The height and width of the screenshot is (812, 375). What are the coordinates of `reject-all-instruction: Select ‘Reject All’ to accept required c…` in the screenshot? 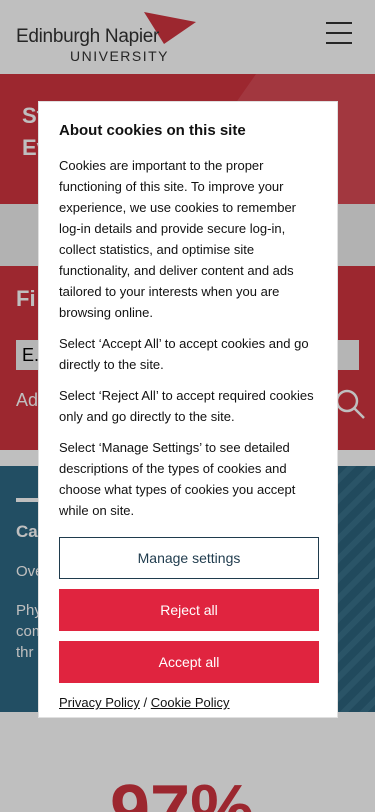 It's located at (186, 406).